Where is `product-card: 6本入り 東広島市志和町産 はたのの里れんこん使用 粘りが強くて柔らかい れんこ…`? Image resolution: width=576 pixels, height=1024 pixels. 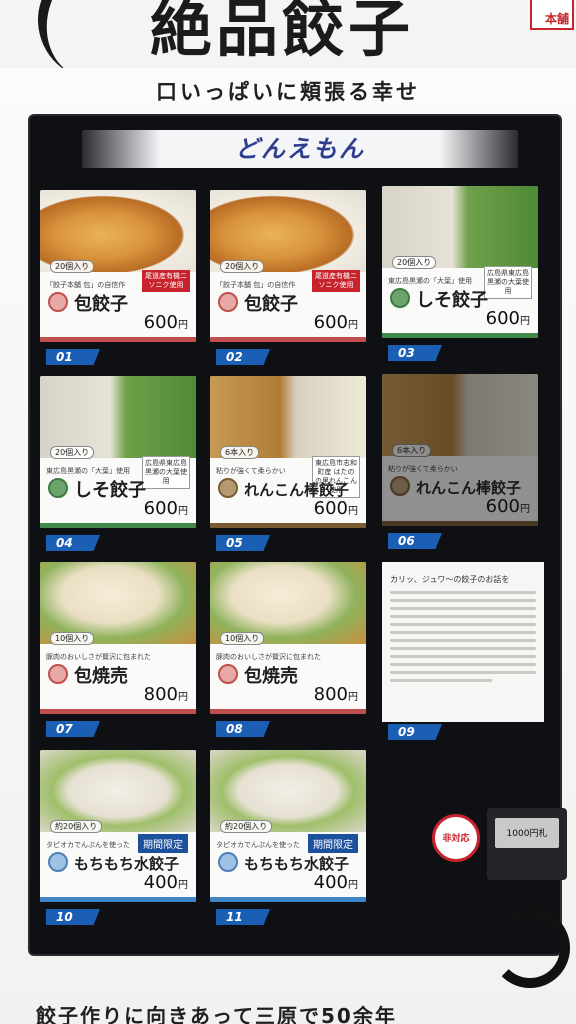
product-card: 6本入り 東広島市志和町産 はたのの里れんこん使用 粘りが強くて柔らかい れんこ… is located at coordinates (288, 452).